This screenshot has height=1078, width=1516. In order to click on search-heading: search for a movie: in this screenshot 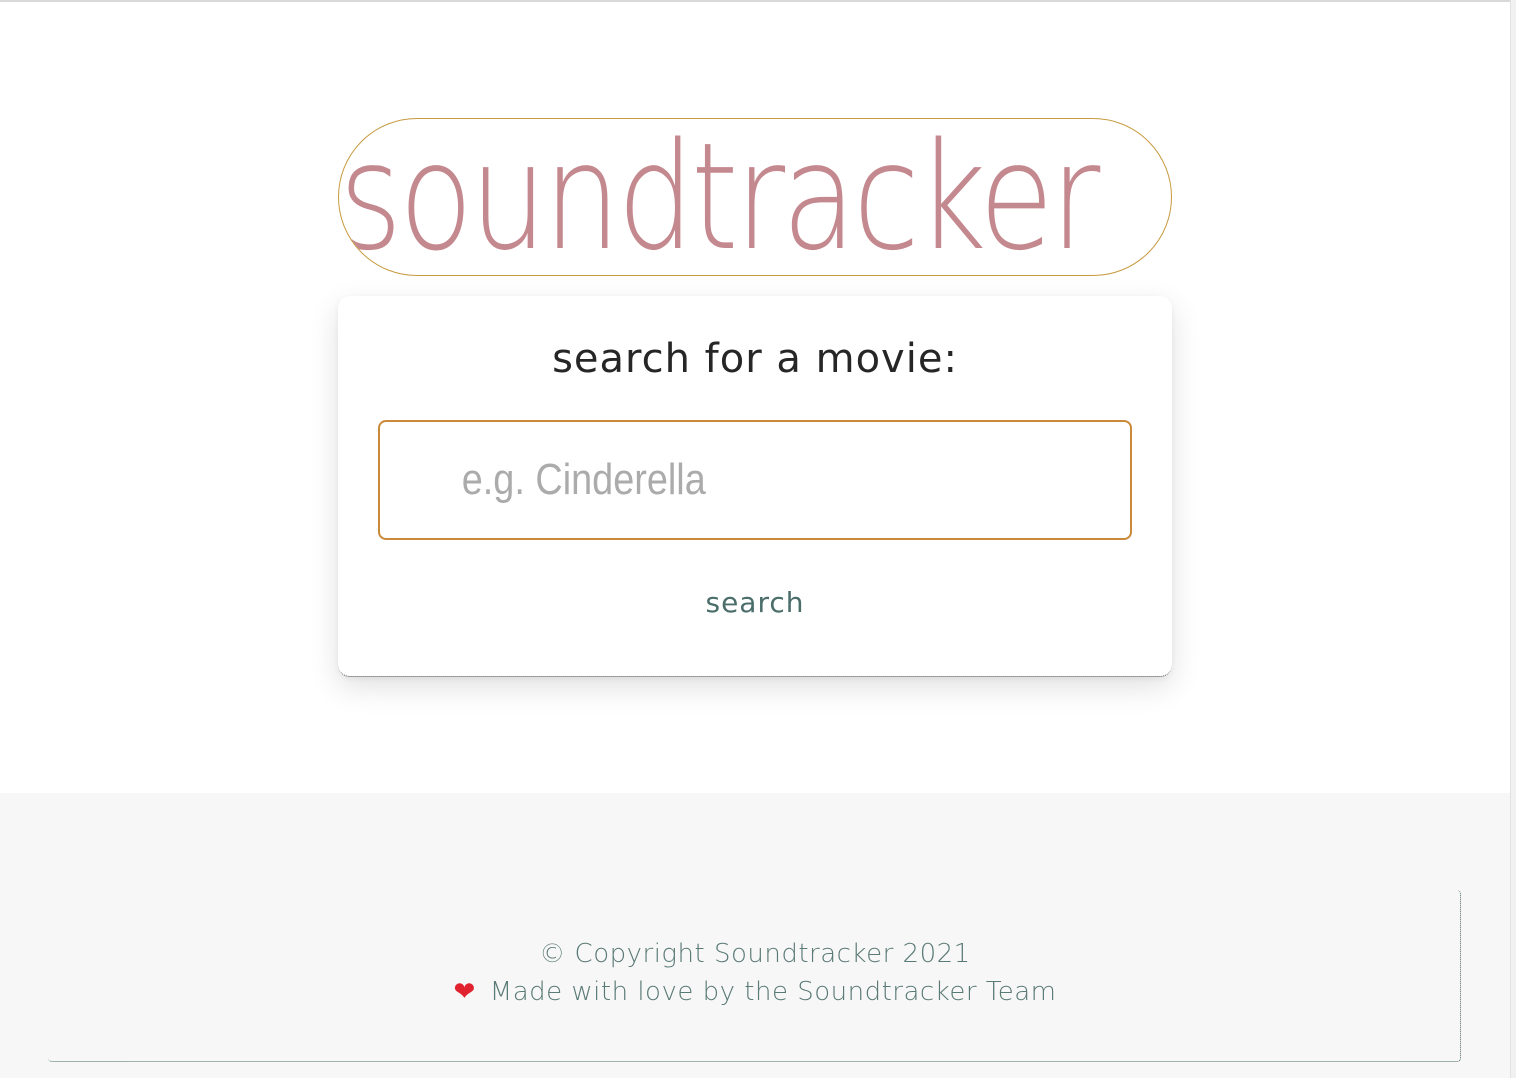, I will do `click(755, 359)`.